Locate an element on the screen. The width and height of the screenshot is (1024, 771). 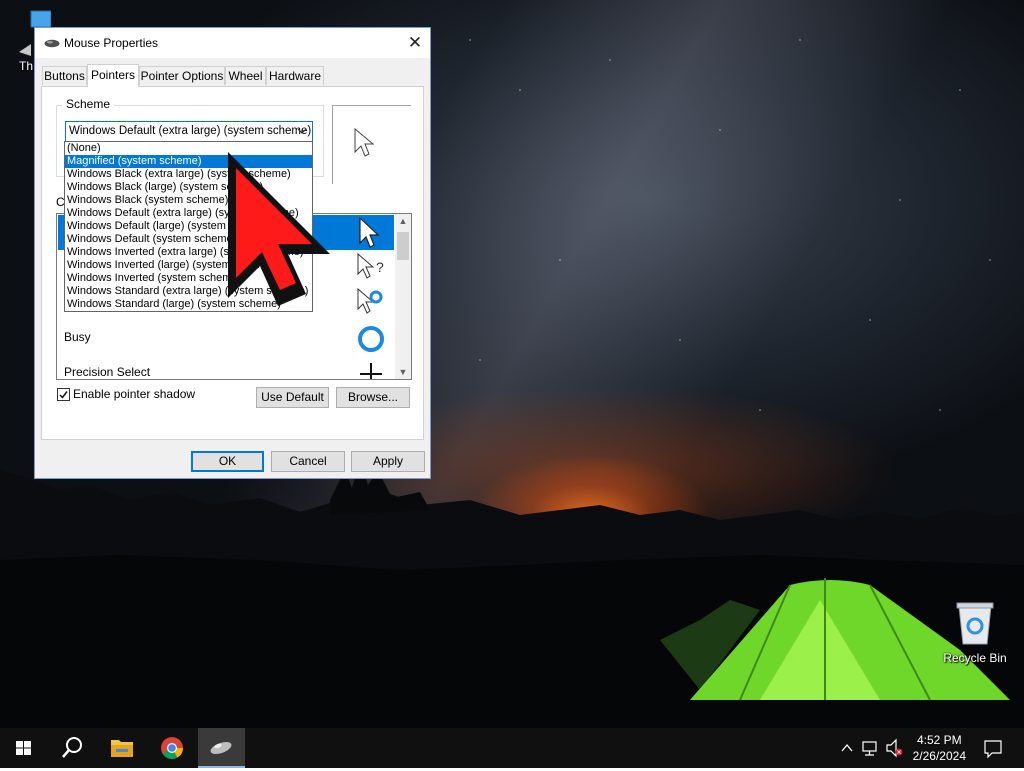
enable-pointer-shadow-checkbox is located at coordinates (63, 394).